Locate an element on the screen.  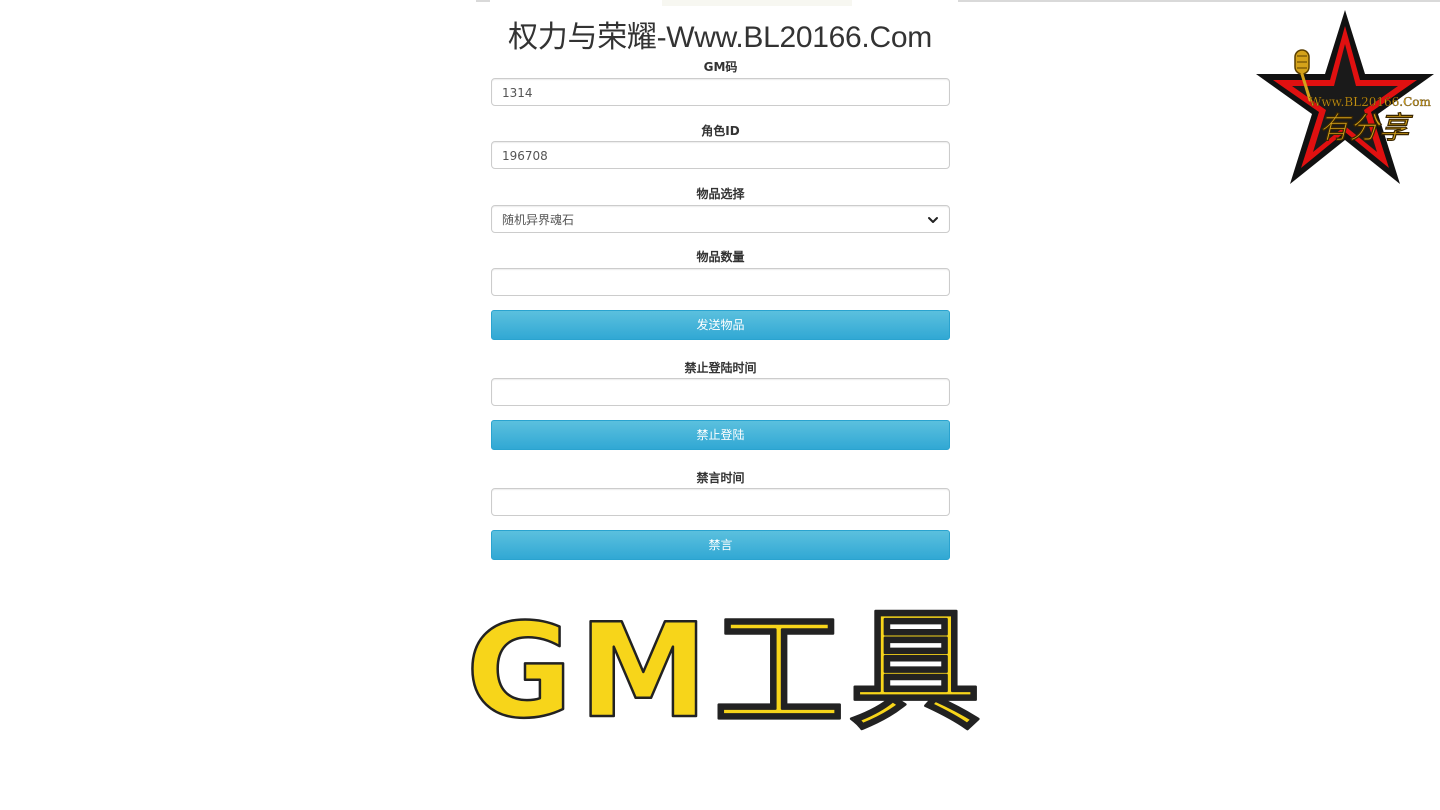
gm-code-label: GM码 is located at coordinates (720, 67).